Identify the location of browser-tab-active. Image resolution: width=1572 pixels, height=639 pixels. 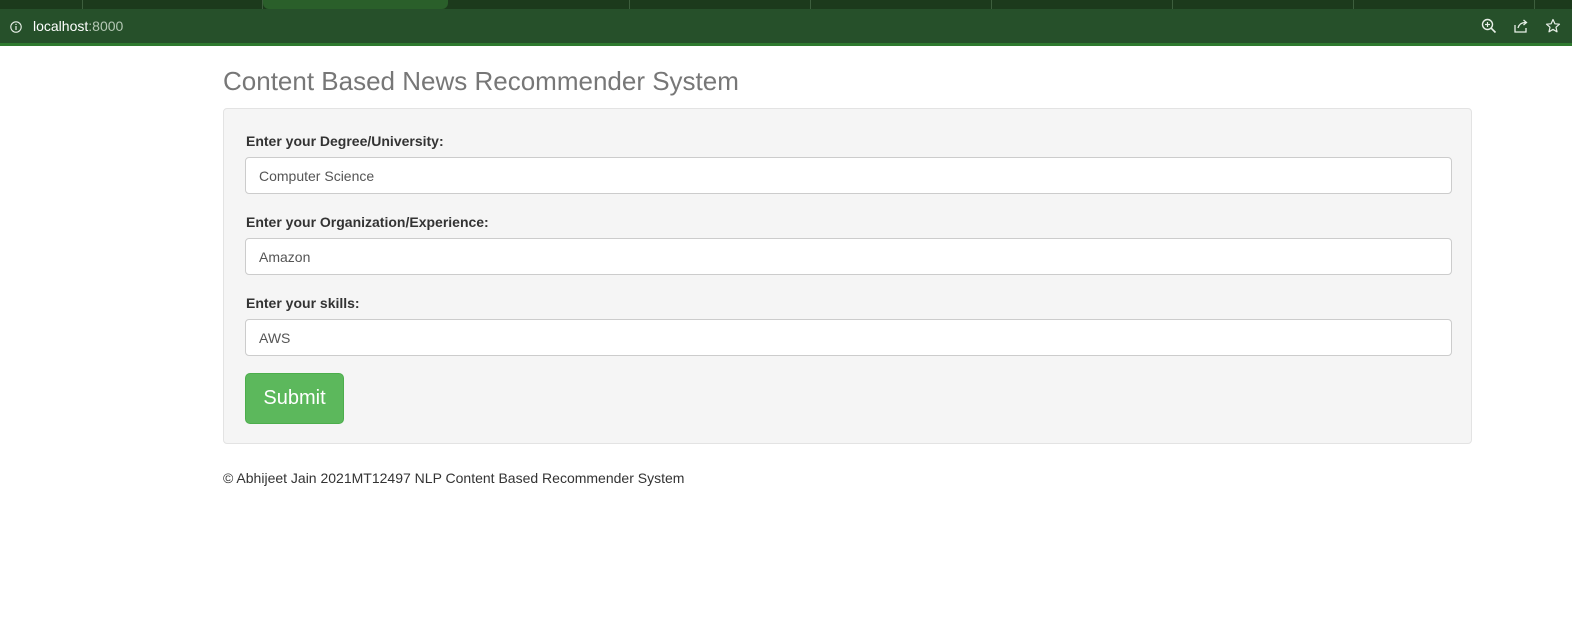
(355, 4).